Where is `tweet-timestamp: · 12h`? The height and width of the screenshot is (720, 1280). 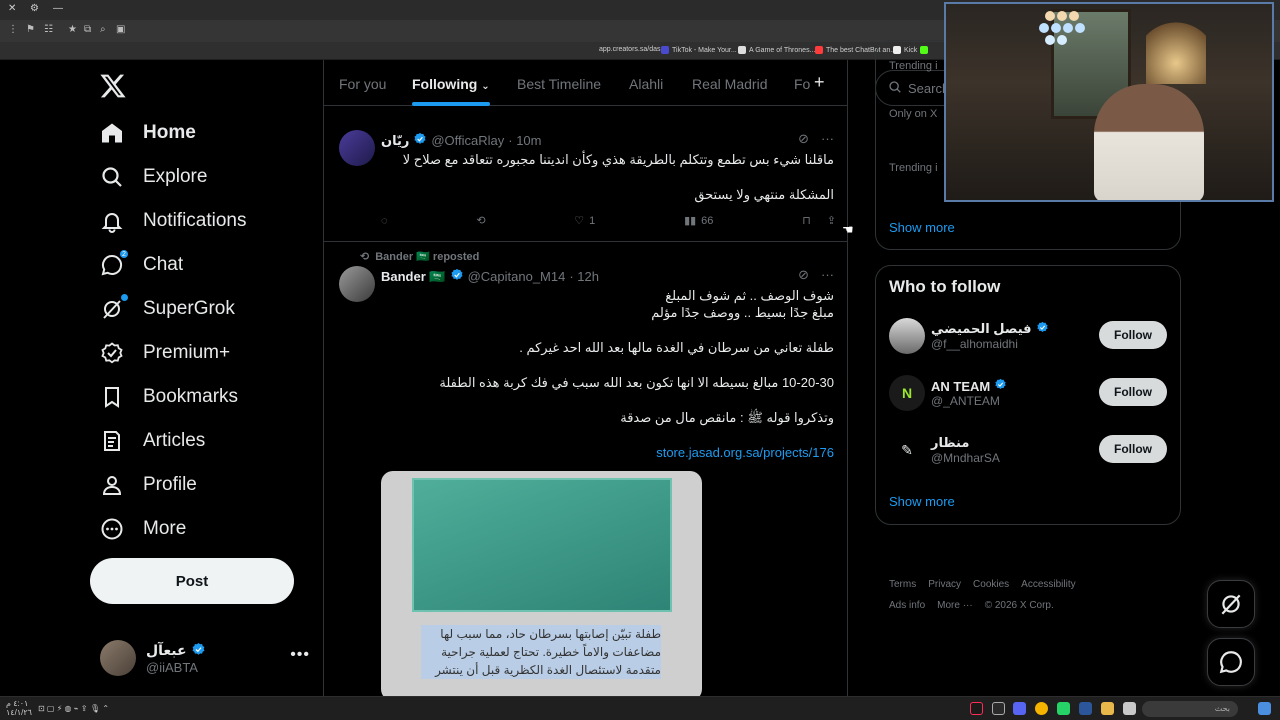
tweet-timestamp: · 12h is located at coordinates (584, 276).